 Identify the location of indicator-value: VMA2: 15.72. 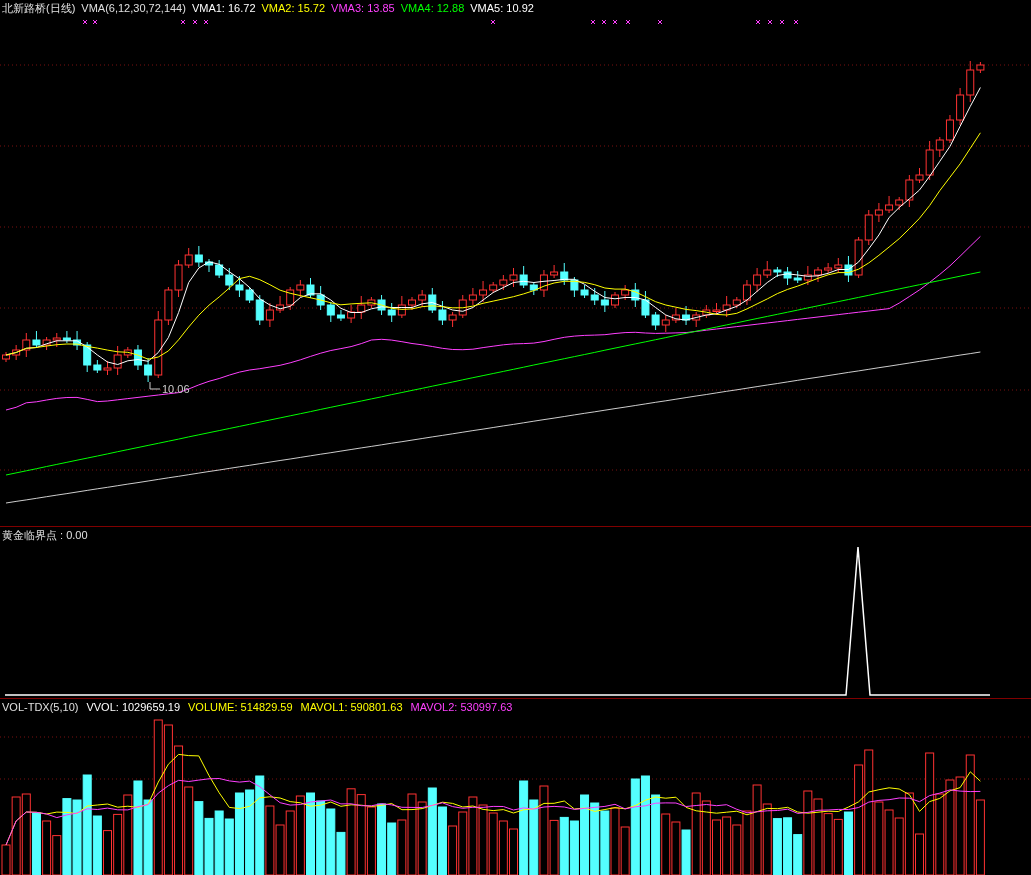
(293, 8).